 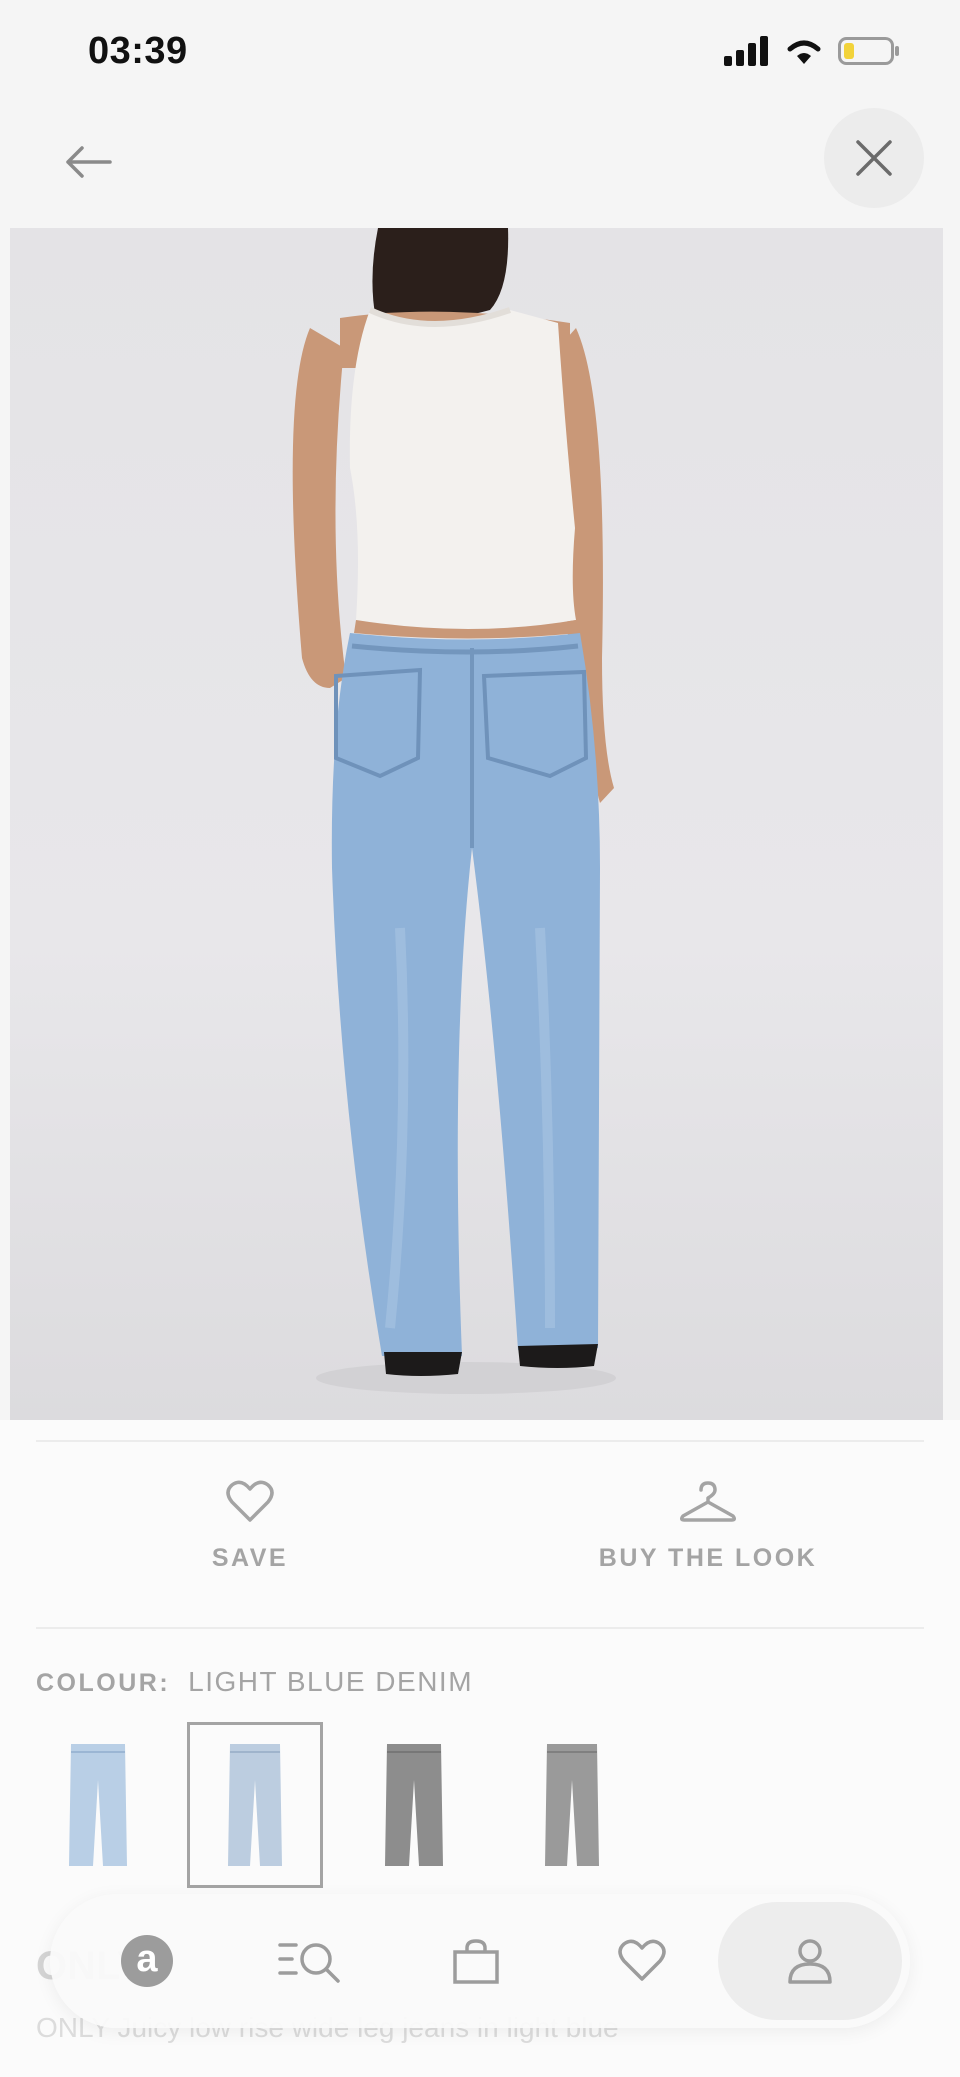 I want to click on nav-saved, so click(x=642, y=1961).